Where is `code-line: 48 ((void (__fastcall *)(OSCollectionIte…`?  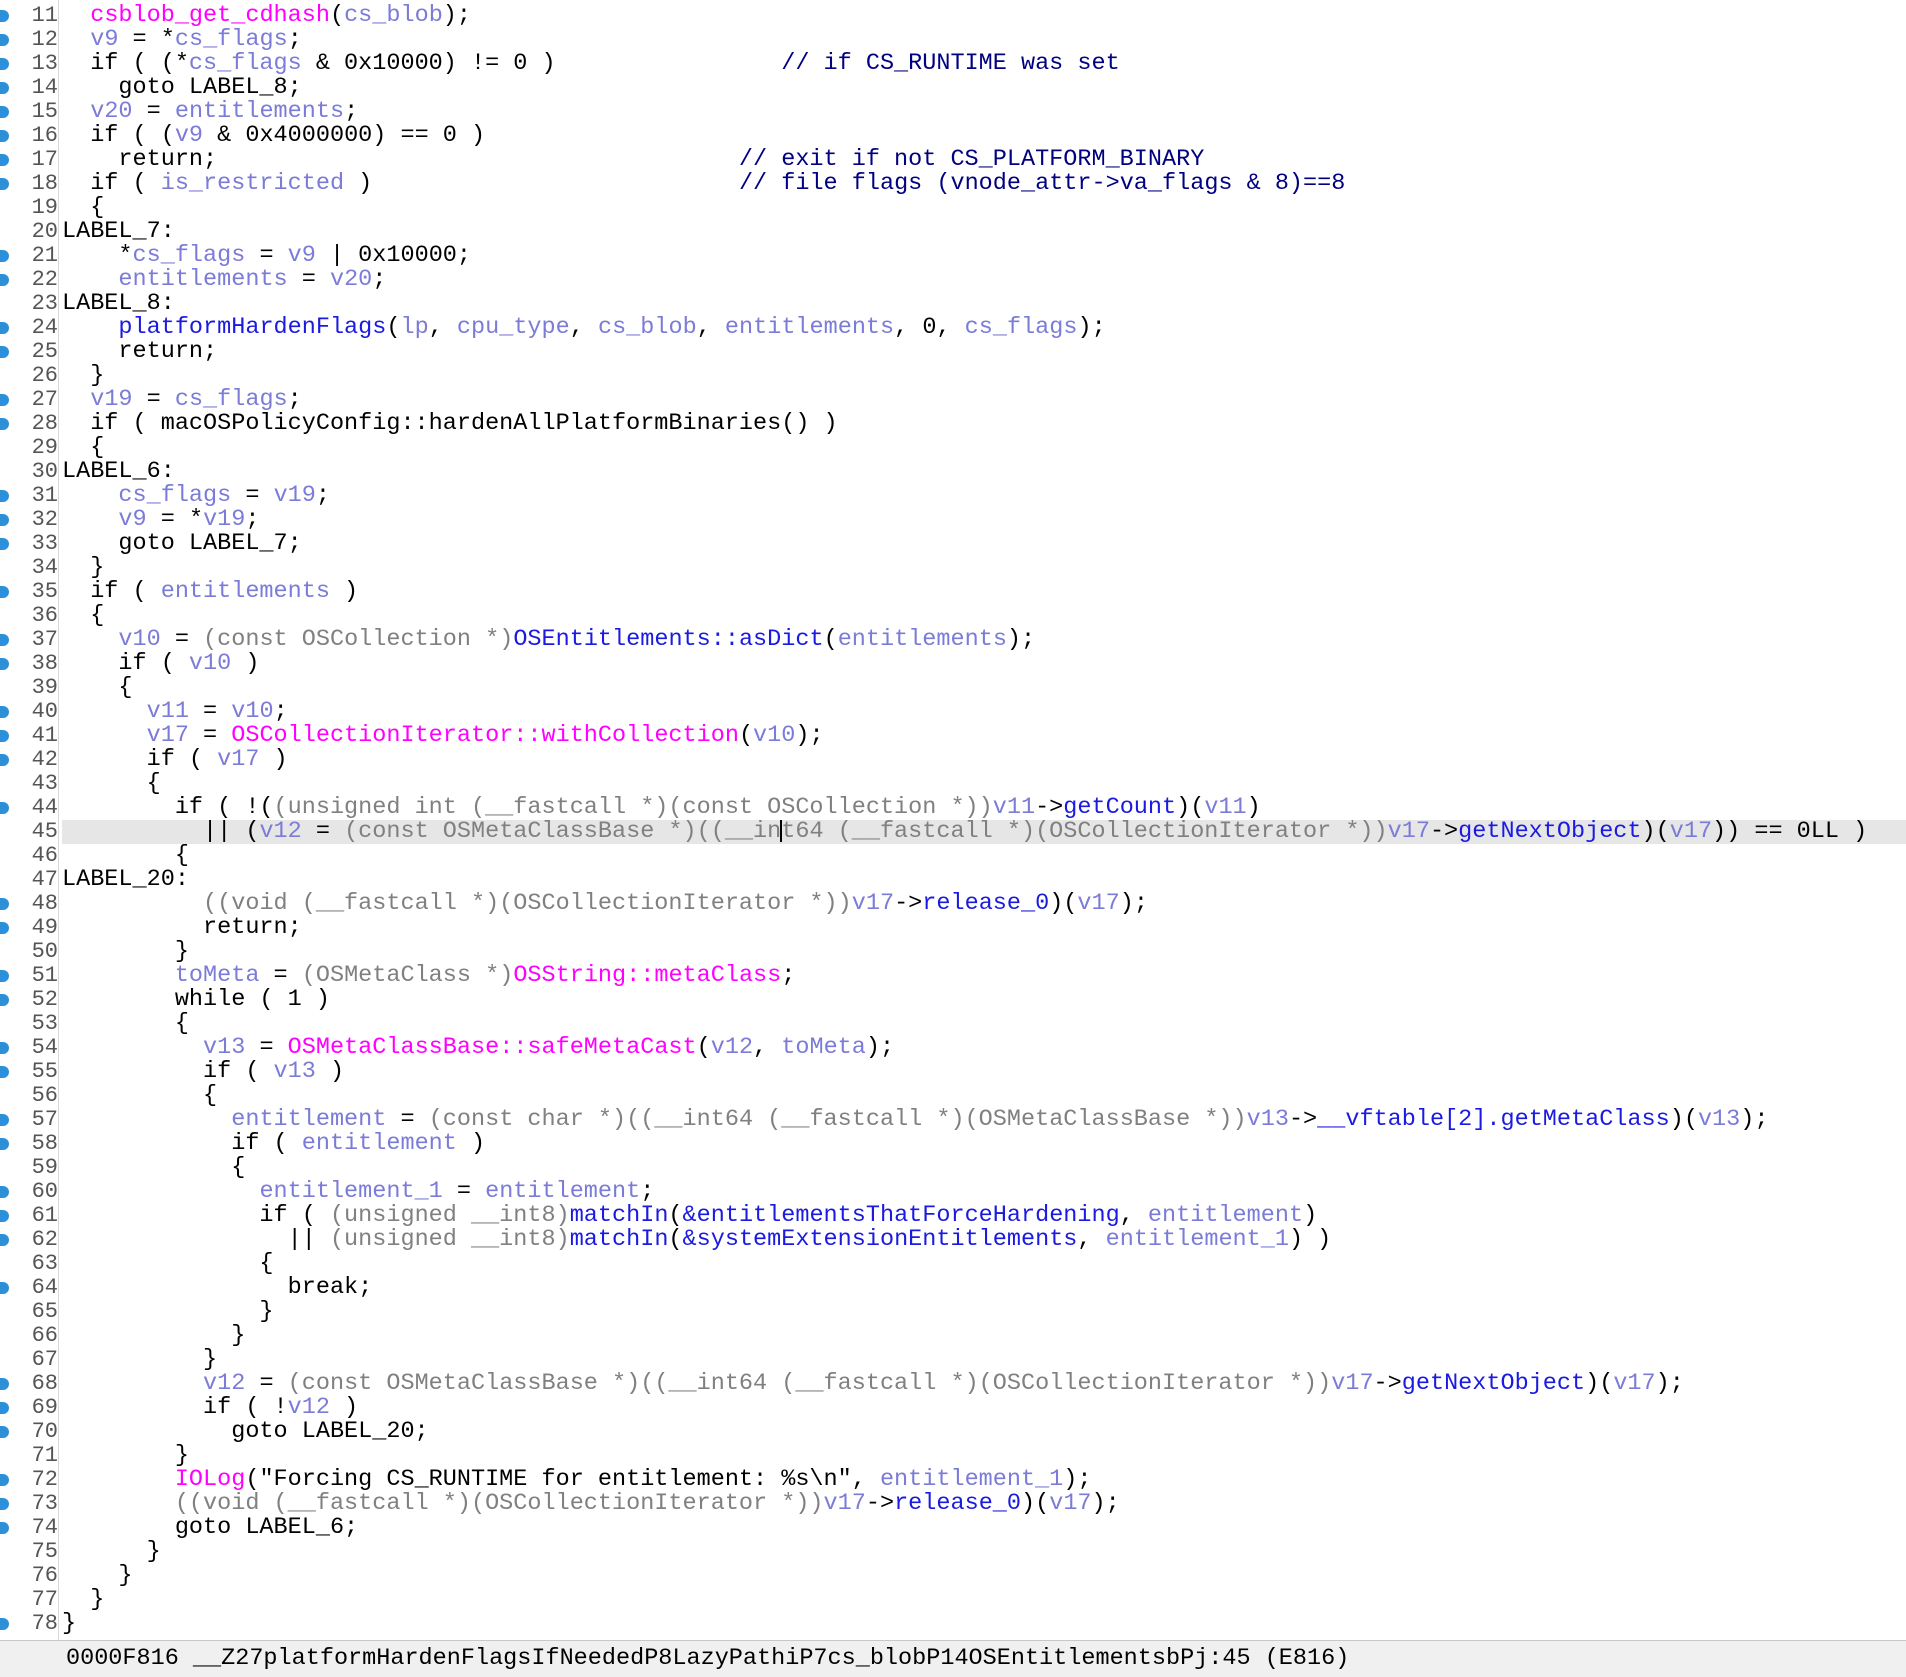 code-line: 48 ((void (__fastcall *)(OSCollectionIte… is located at coordinates (953, 904).